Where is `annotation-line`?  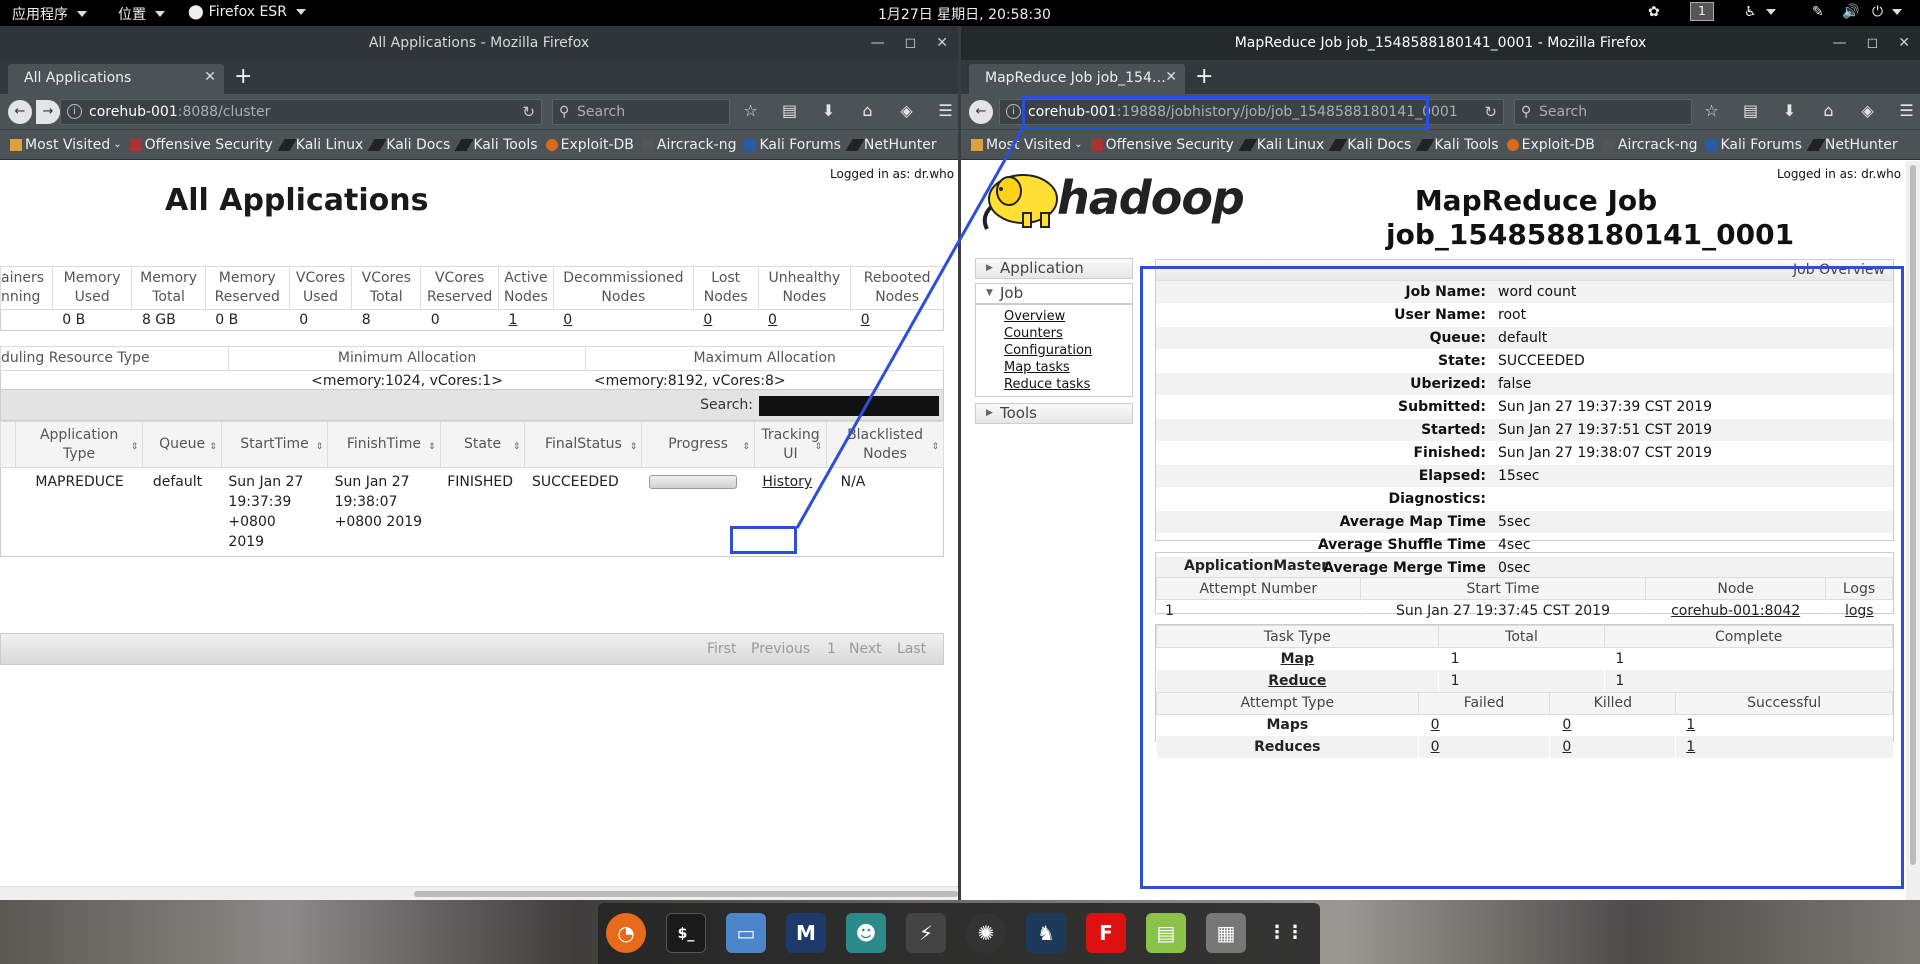 annotation-line is located at coordinates (910, 327).